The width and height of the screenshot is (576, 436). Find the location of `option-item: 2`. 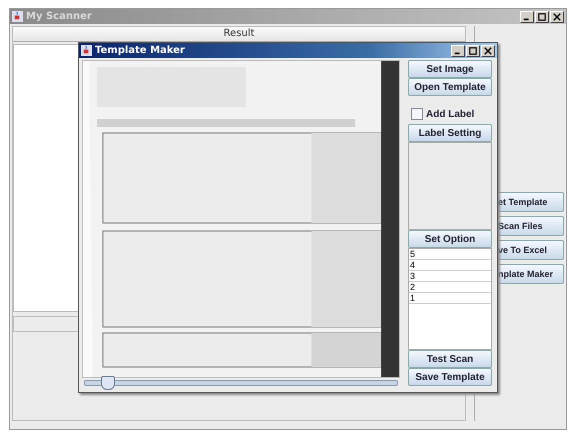

option-item: 2 is located at coordinates (450, 287).